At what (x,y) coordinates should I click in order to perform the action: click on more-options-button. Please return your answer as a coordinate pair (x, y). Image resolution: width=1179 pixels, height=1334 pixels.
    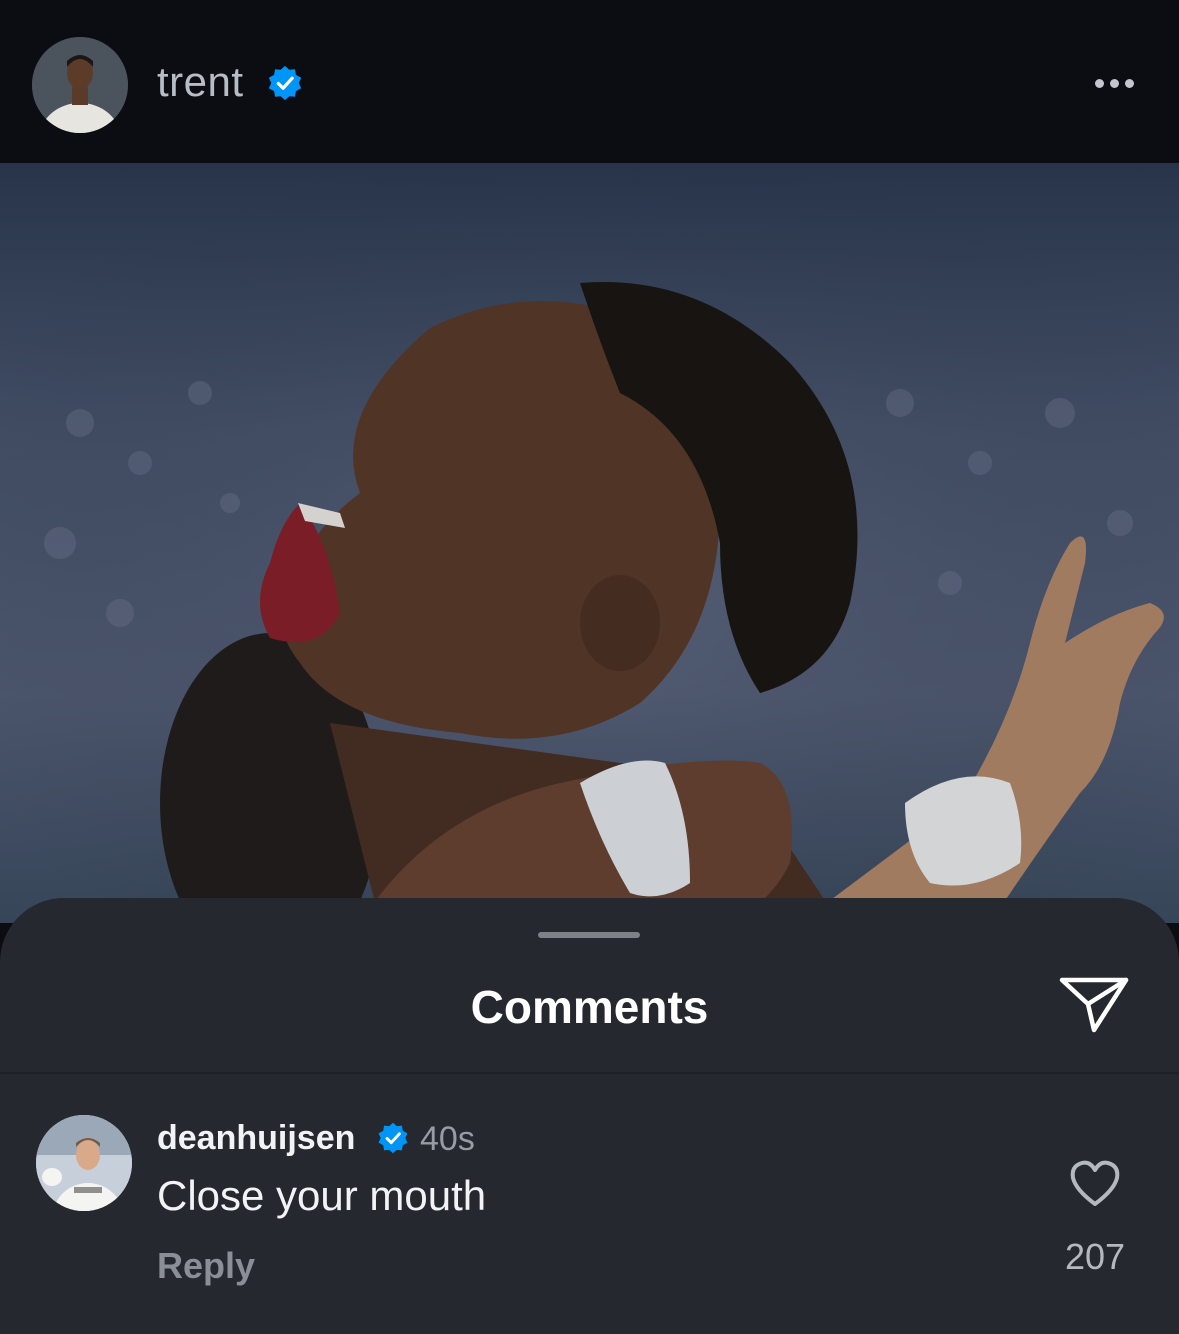
    Looking at the image, I should click on (1114, 83).